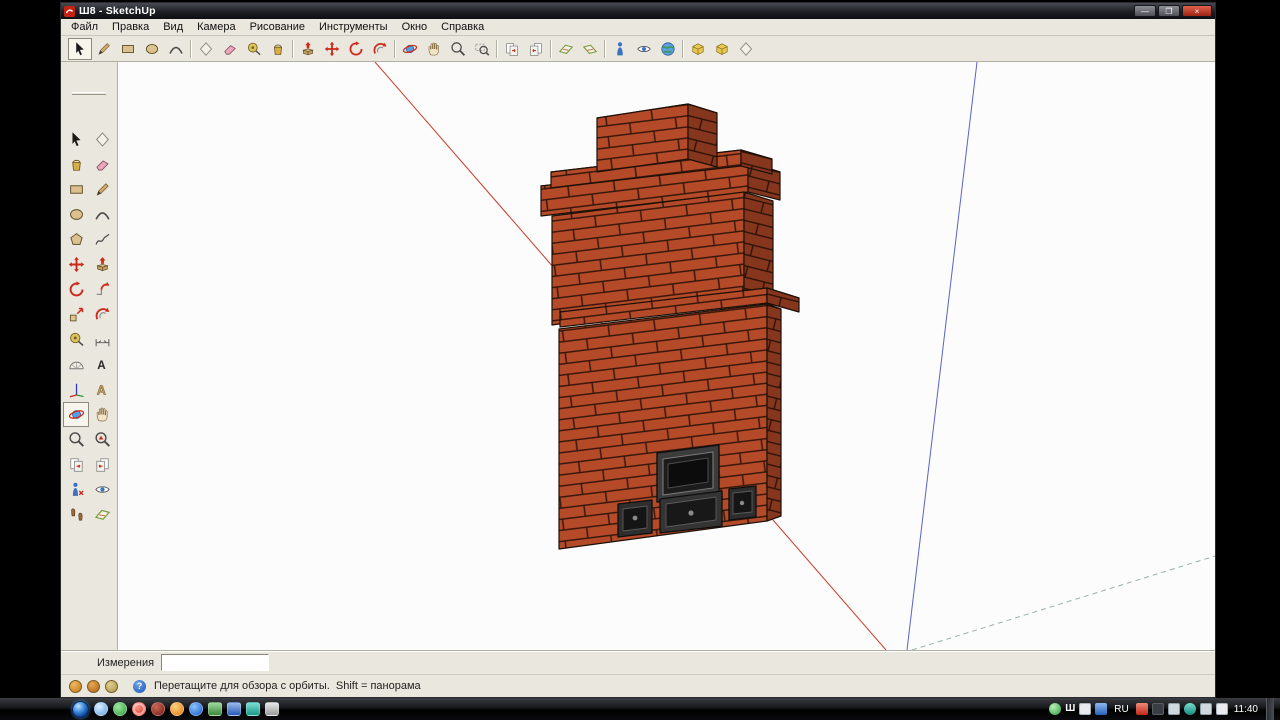 This screenshot has width=1280, height=720. What do you see at coordinates (1221, 709) in the screenshot?
I see `tray-icon-volume` at bounding box center [1221, 709].